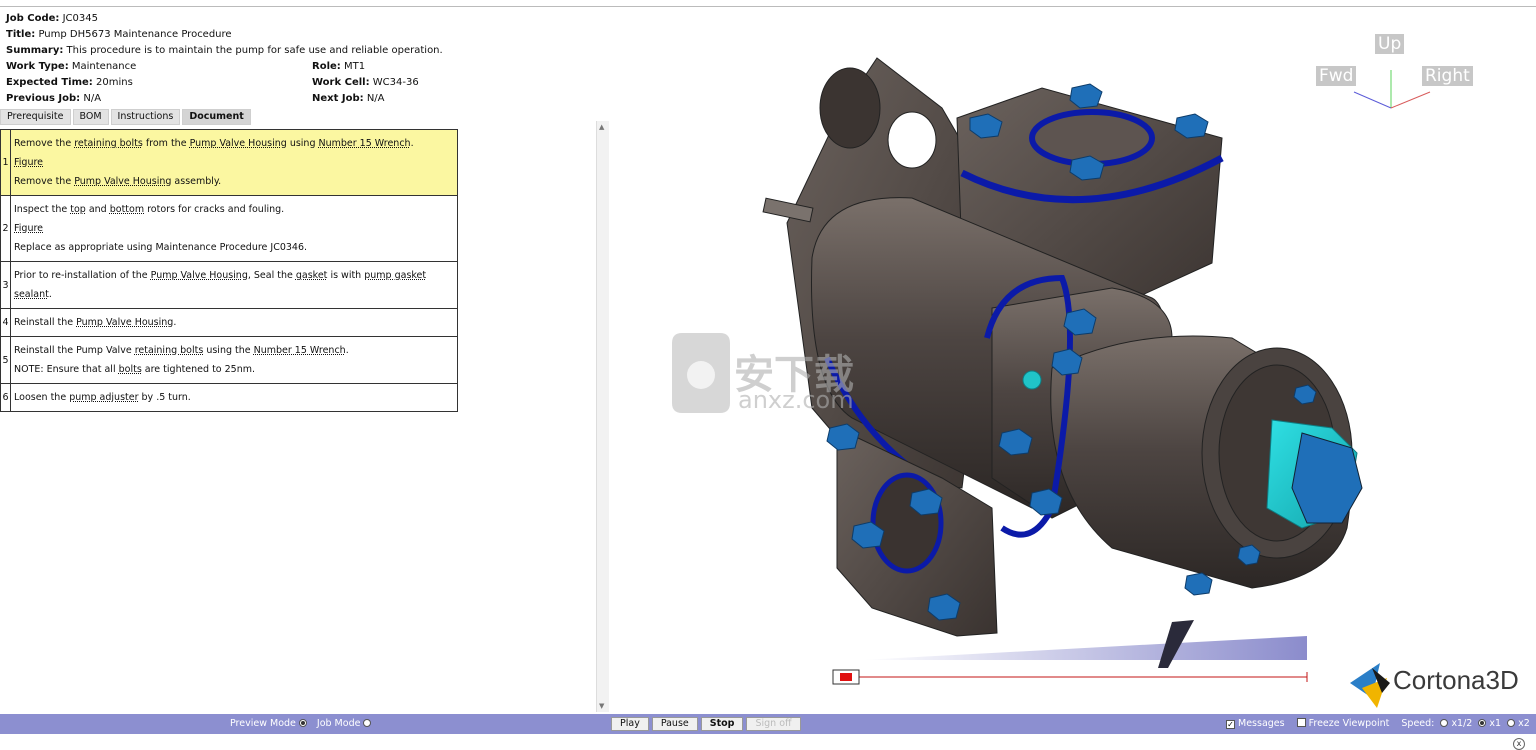  What do you see at coordinates (92, 98) in the screenshot?
I see `previous-job-value: N/A` at bounding box center [92, 98].